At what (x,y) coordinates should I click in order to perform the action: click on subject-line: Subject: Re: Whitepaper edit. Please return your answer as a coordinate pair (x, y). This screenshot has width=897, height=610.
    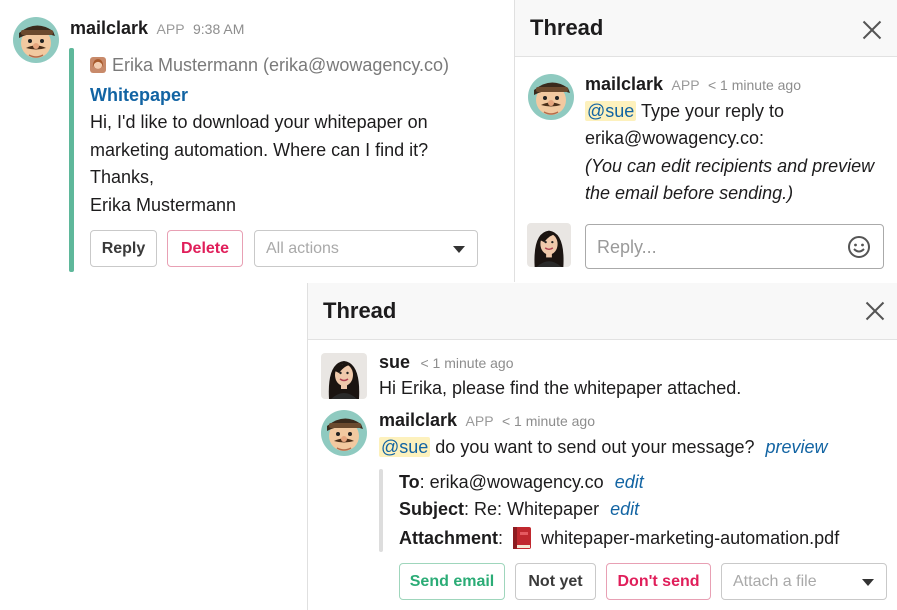
    Looking at the image, I should click on (519, 509).